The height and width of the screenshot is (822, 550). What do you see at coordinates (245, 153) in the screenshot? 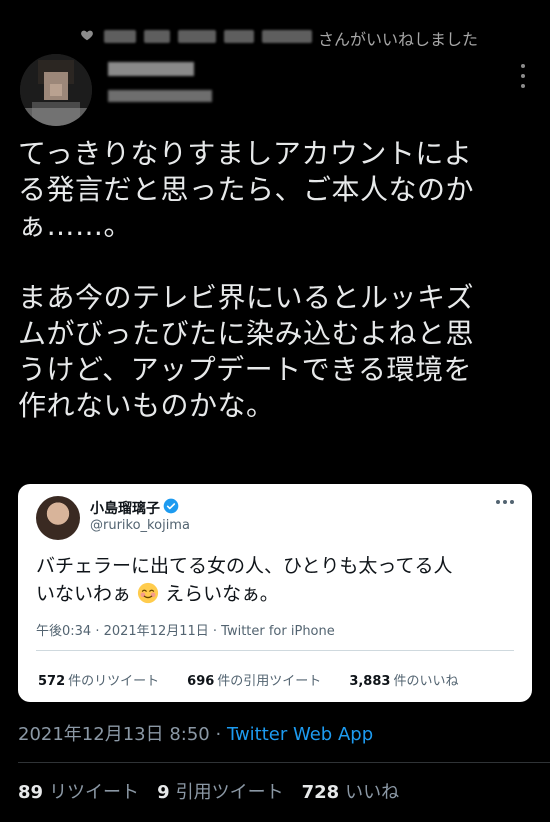
I see `tweet-line: てっきりなりすましアカウントによ` at bounding box center [245, 153].